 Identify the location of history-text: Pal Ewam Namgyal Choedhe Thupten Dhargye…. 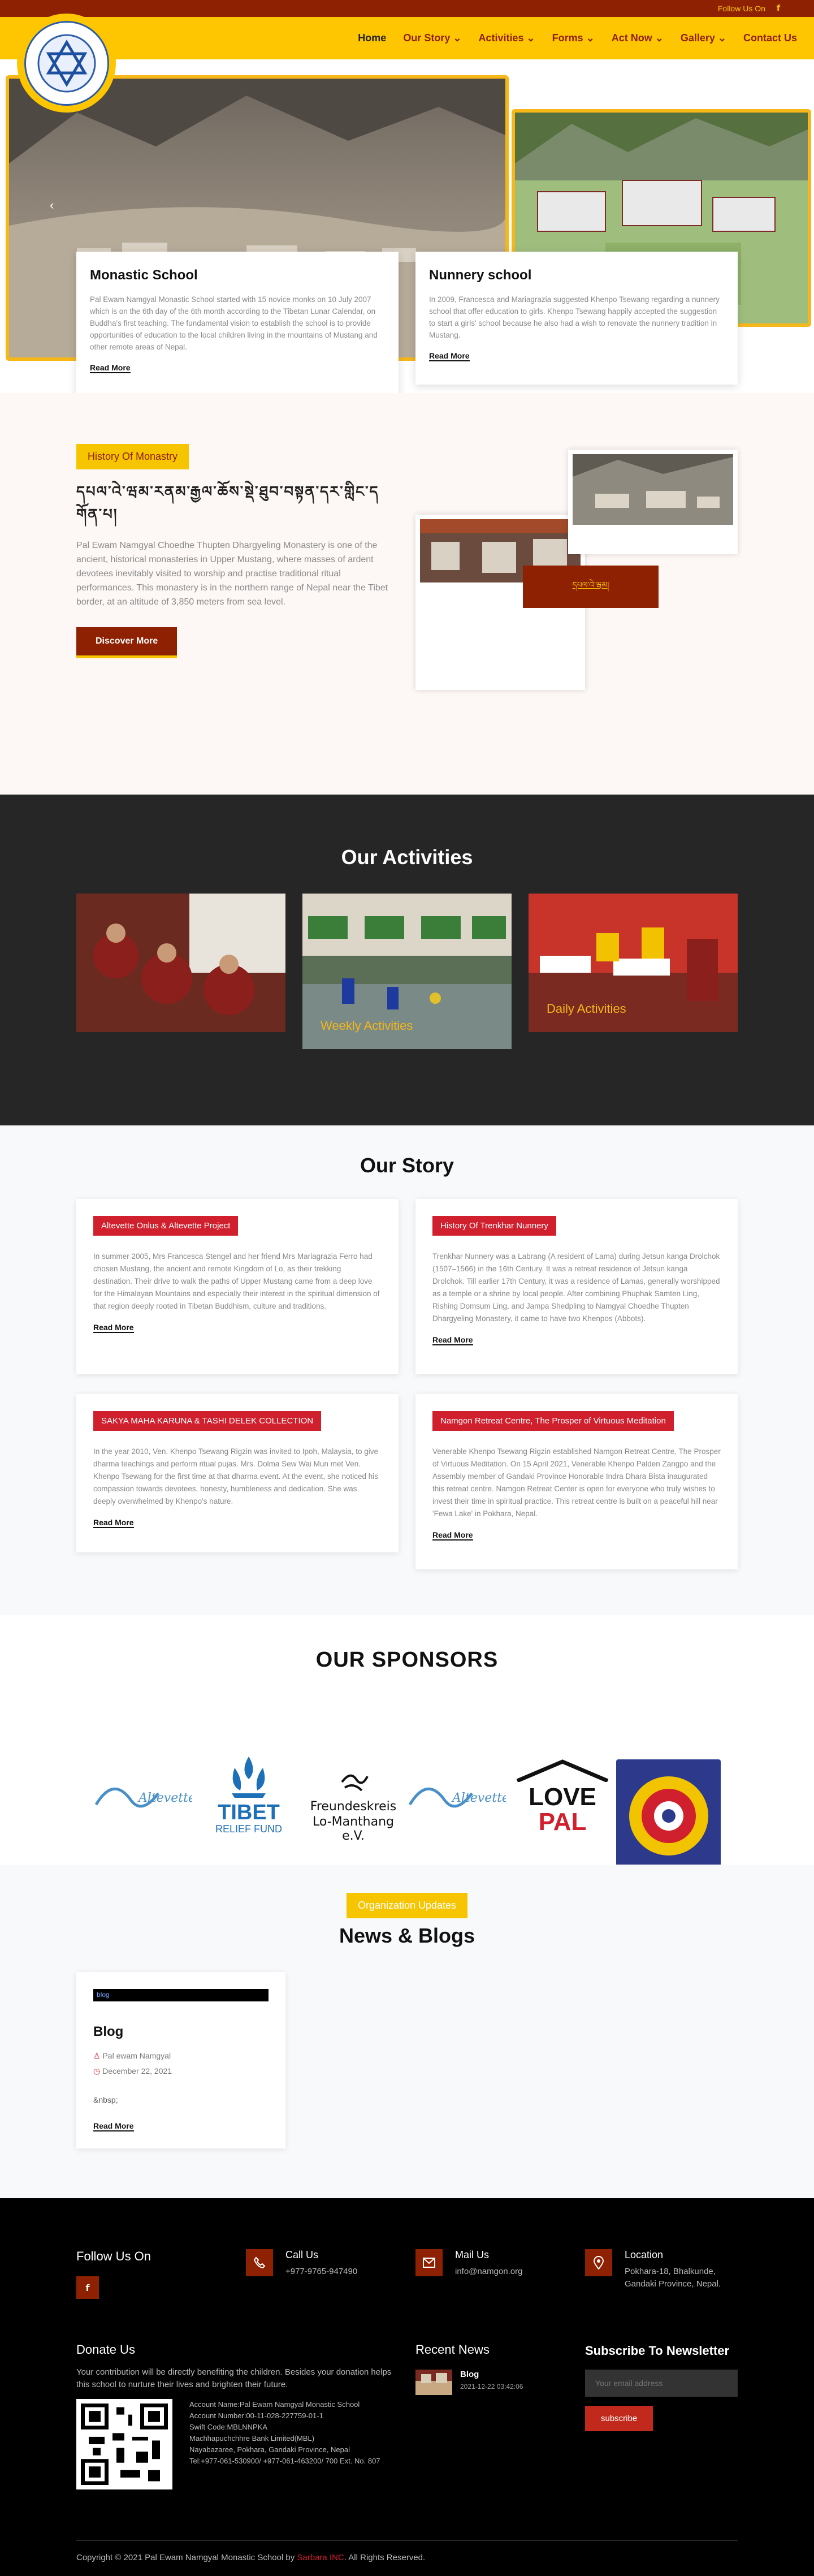
(232, 574).